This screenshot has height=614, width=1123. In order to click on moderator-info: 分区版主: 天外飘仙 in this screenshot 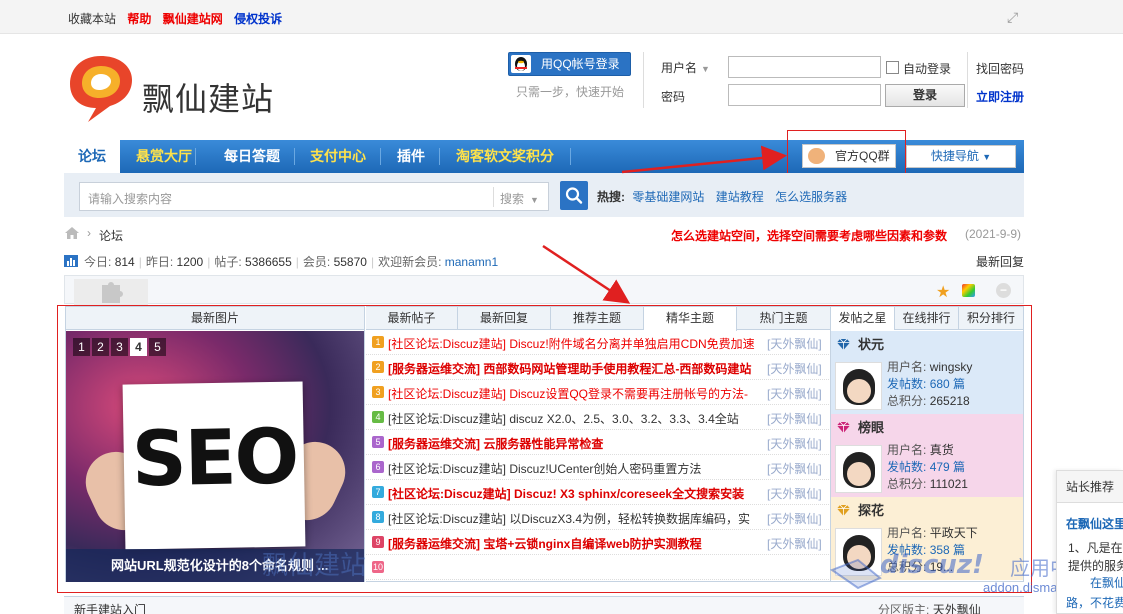, I will do `click(929, 607)`.